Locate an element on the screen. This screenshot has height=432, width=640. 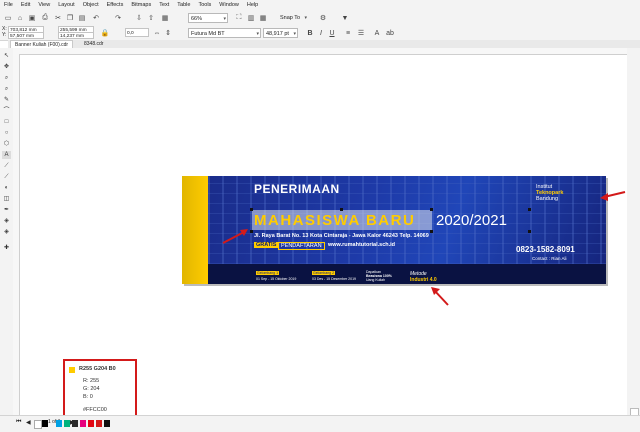
connector-tool-icon: ⟋ is located at coordinates (6, 177).